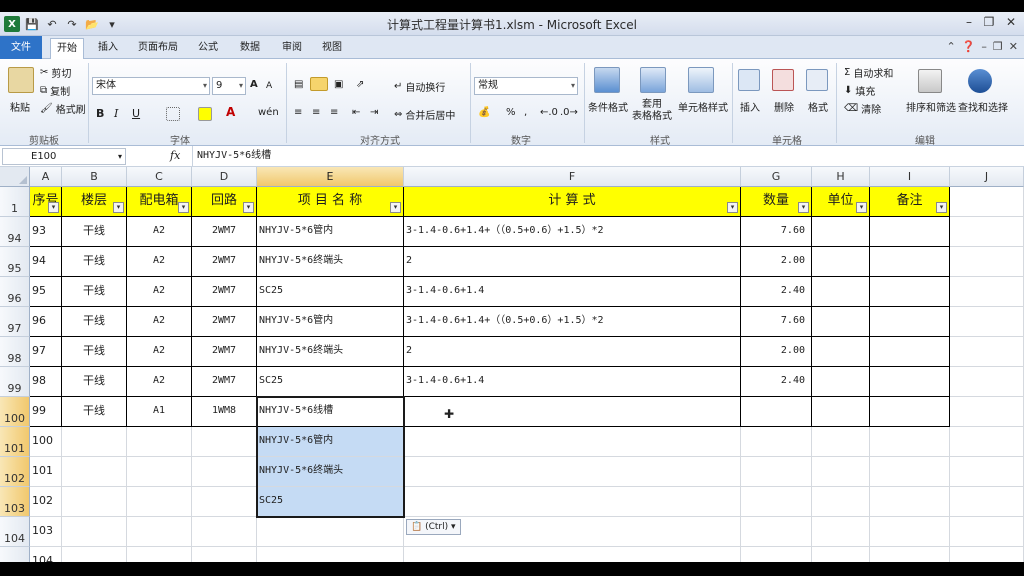  I want to click on table-cell: 97, so click(46, 352).